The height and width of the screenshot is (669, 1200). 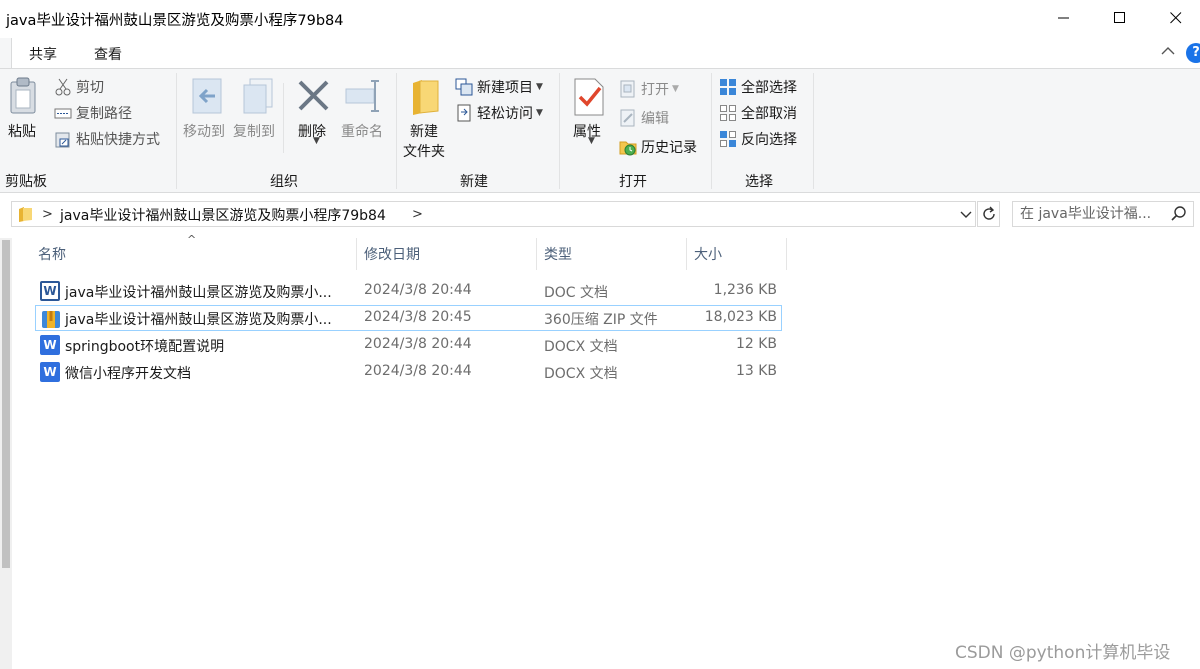 I want to click on new-item-icon, so click(x=464, y=87).